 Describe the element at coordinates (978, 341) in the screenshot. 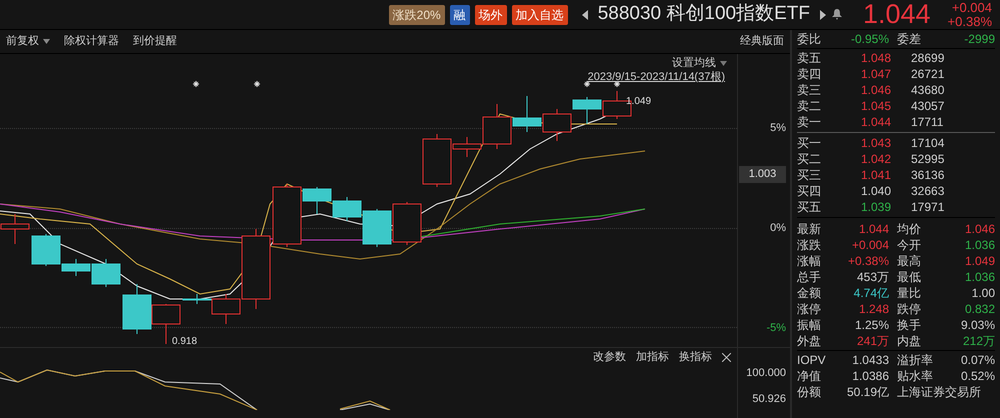

I see `field-value: 212万` at that location.